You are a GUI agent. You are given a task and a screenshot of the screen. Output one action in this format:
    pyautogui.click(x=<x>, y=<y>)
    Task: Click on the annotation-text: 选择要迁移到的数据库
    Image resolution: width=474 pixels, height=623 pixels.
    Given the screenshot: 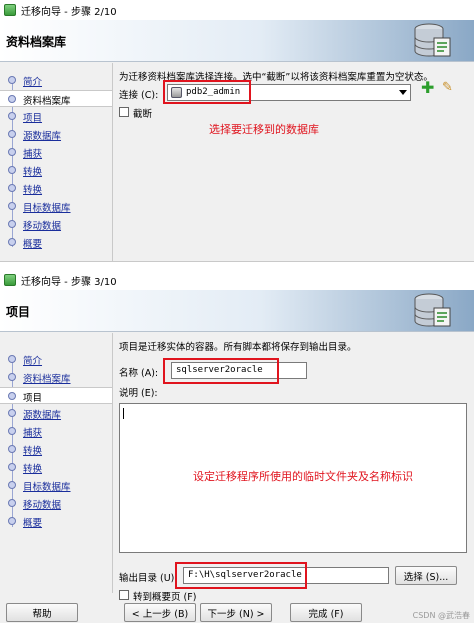 What is the action you would take?
    pyautogui.click(x=264, y=129)
    